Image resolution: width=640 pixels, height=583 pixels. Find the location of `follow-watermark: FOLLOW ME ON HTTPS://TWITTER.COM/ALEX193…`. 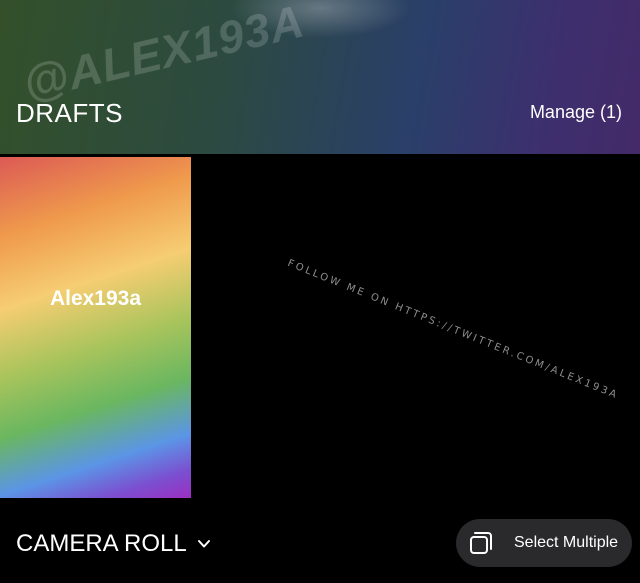

follow-watermark: FOLLOW ME ON HTTPS://TWITTER.COM/ALEX193… is located at coordinates (453, 330).